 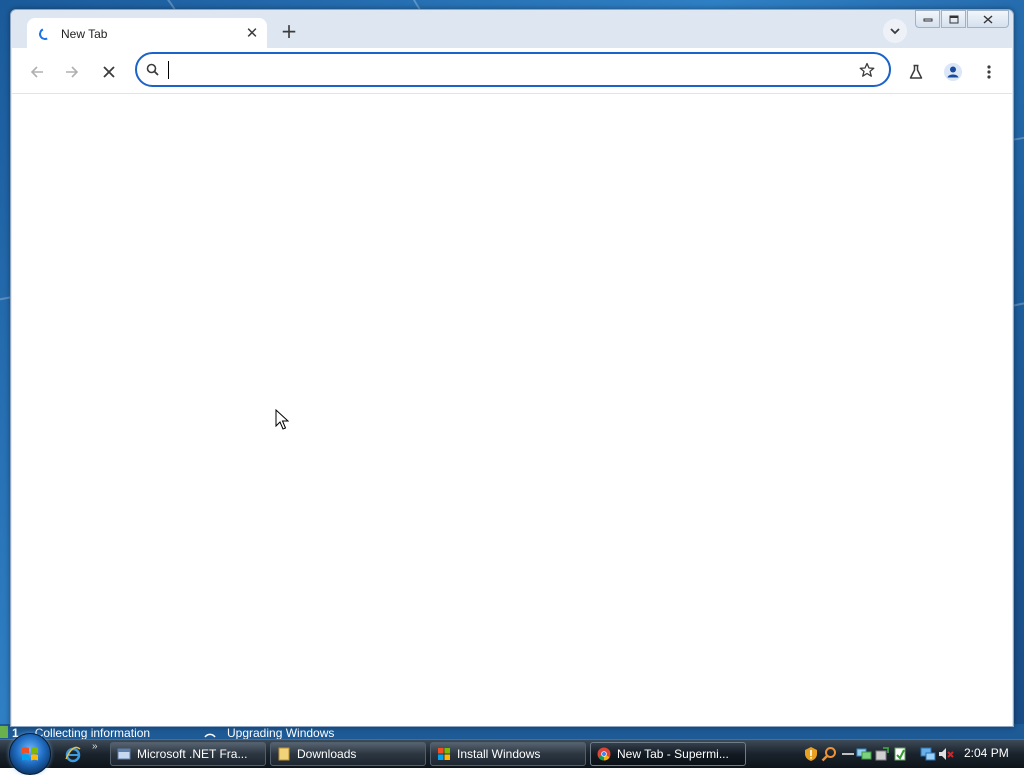 I want to click on flask-icon, so click(x=916, y=71).